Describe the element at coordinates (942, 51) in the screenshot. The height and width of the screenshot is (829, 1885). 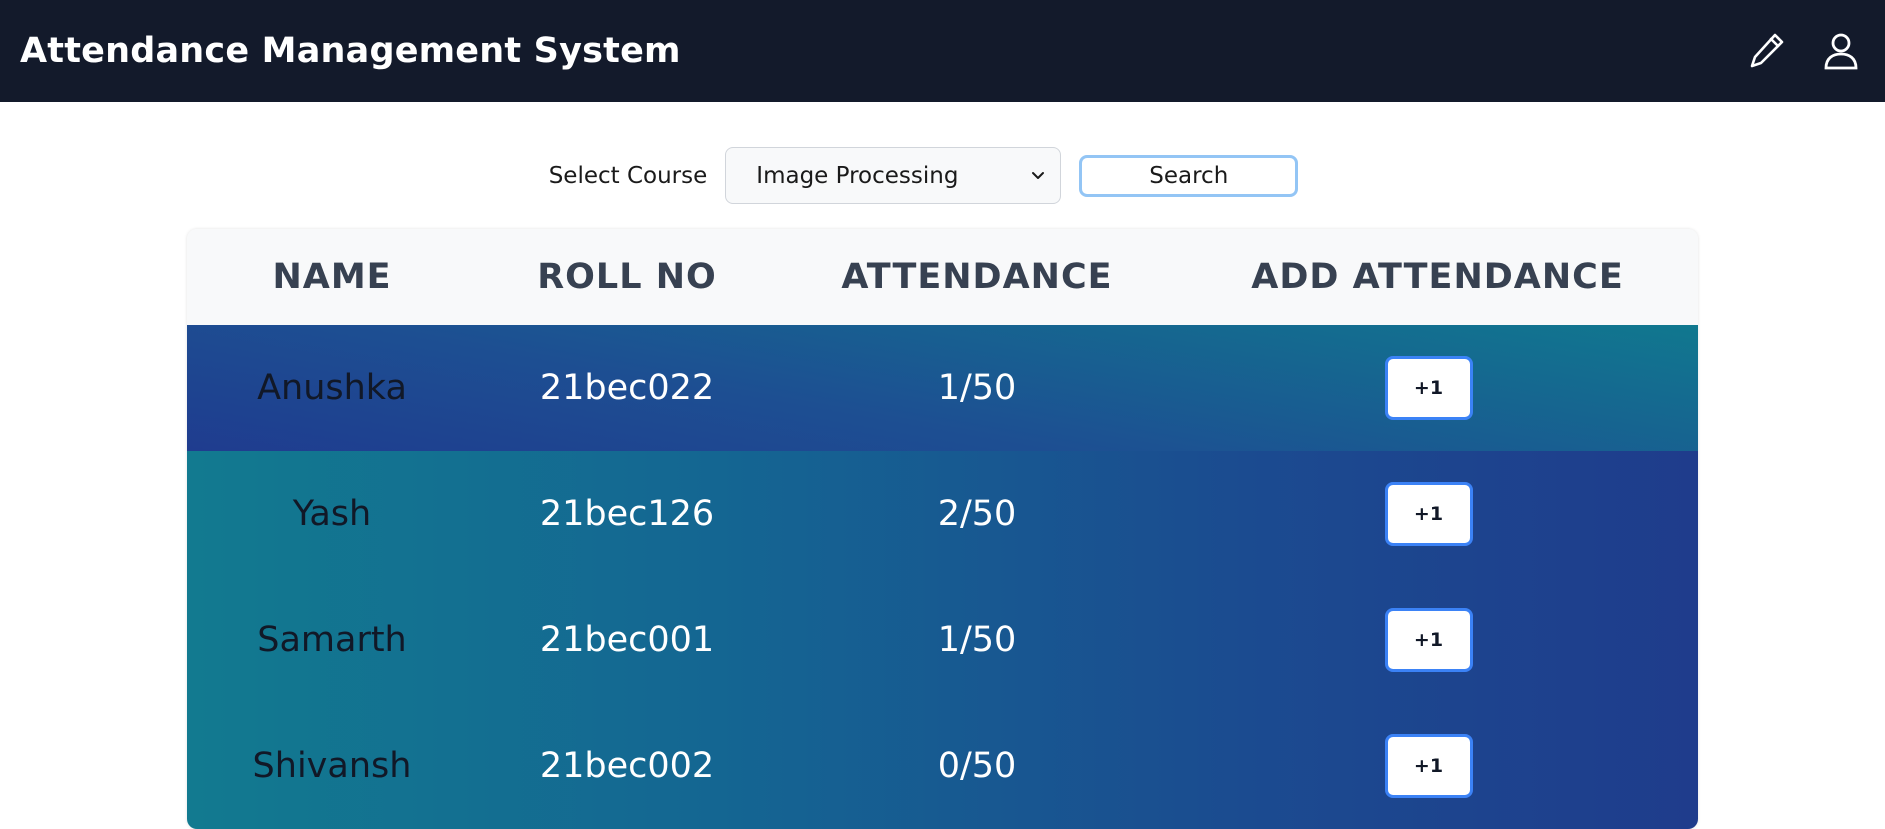
I see `top-navbar: Attendance Management System` at that location.